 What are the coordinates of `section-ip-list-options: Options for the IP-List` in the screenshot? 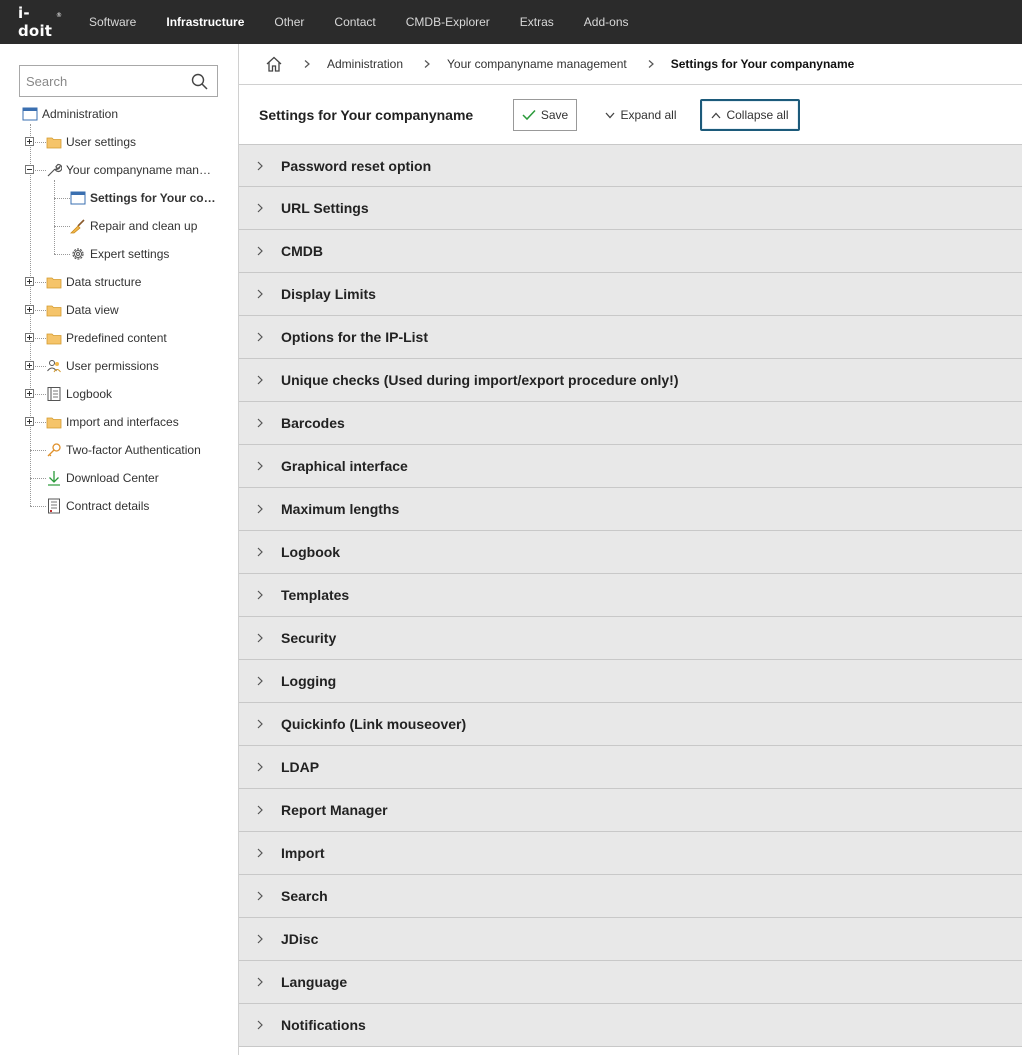 It's located at (630, 337).